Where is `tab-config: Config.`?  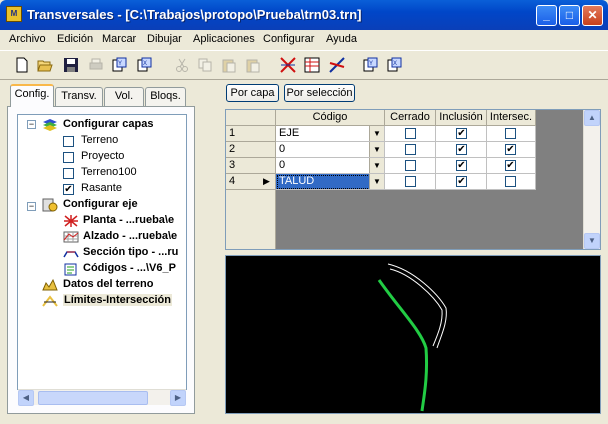
tab-config: Config. is located at coordinates (32, 95).